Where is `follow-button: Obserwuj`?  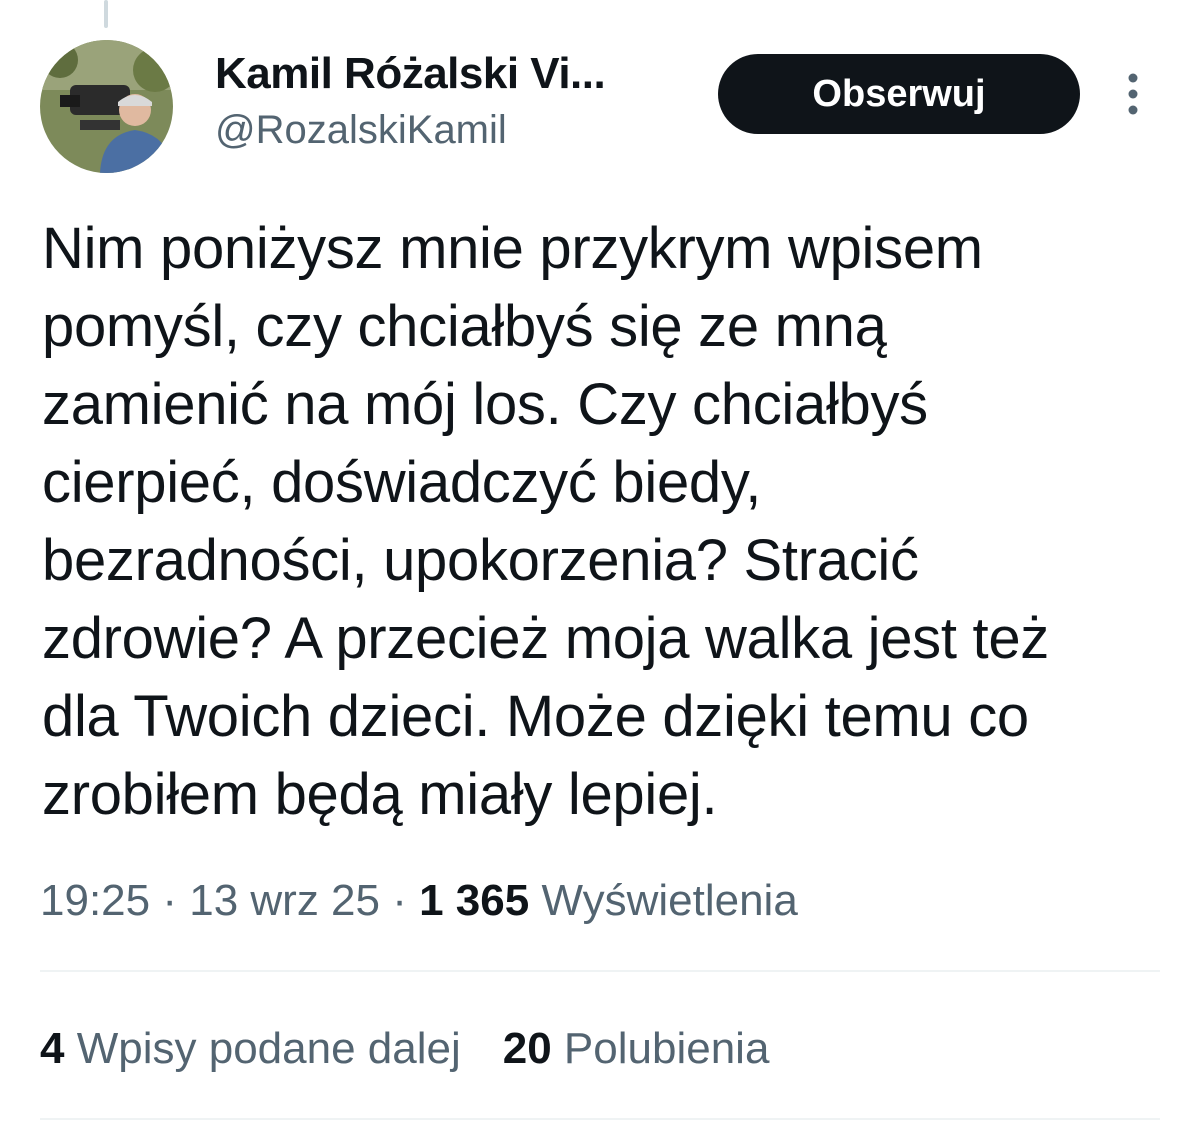 follow-button: Obserwuj is located at coordinates (899, 94).